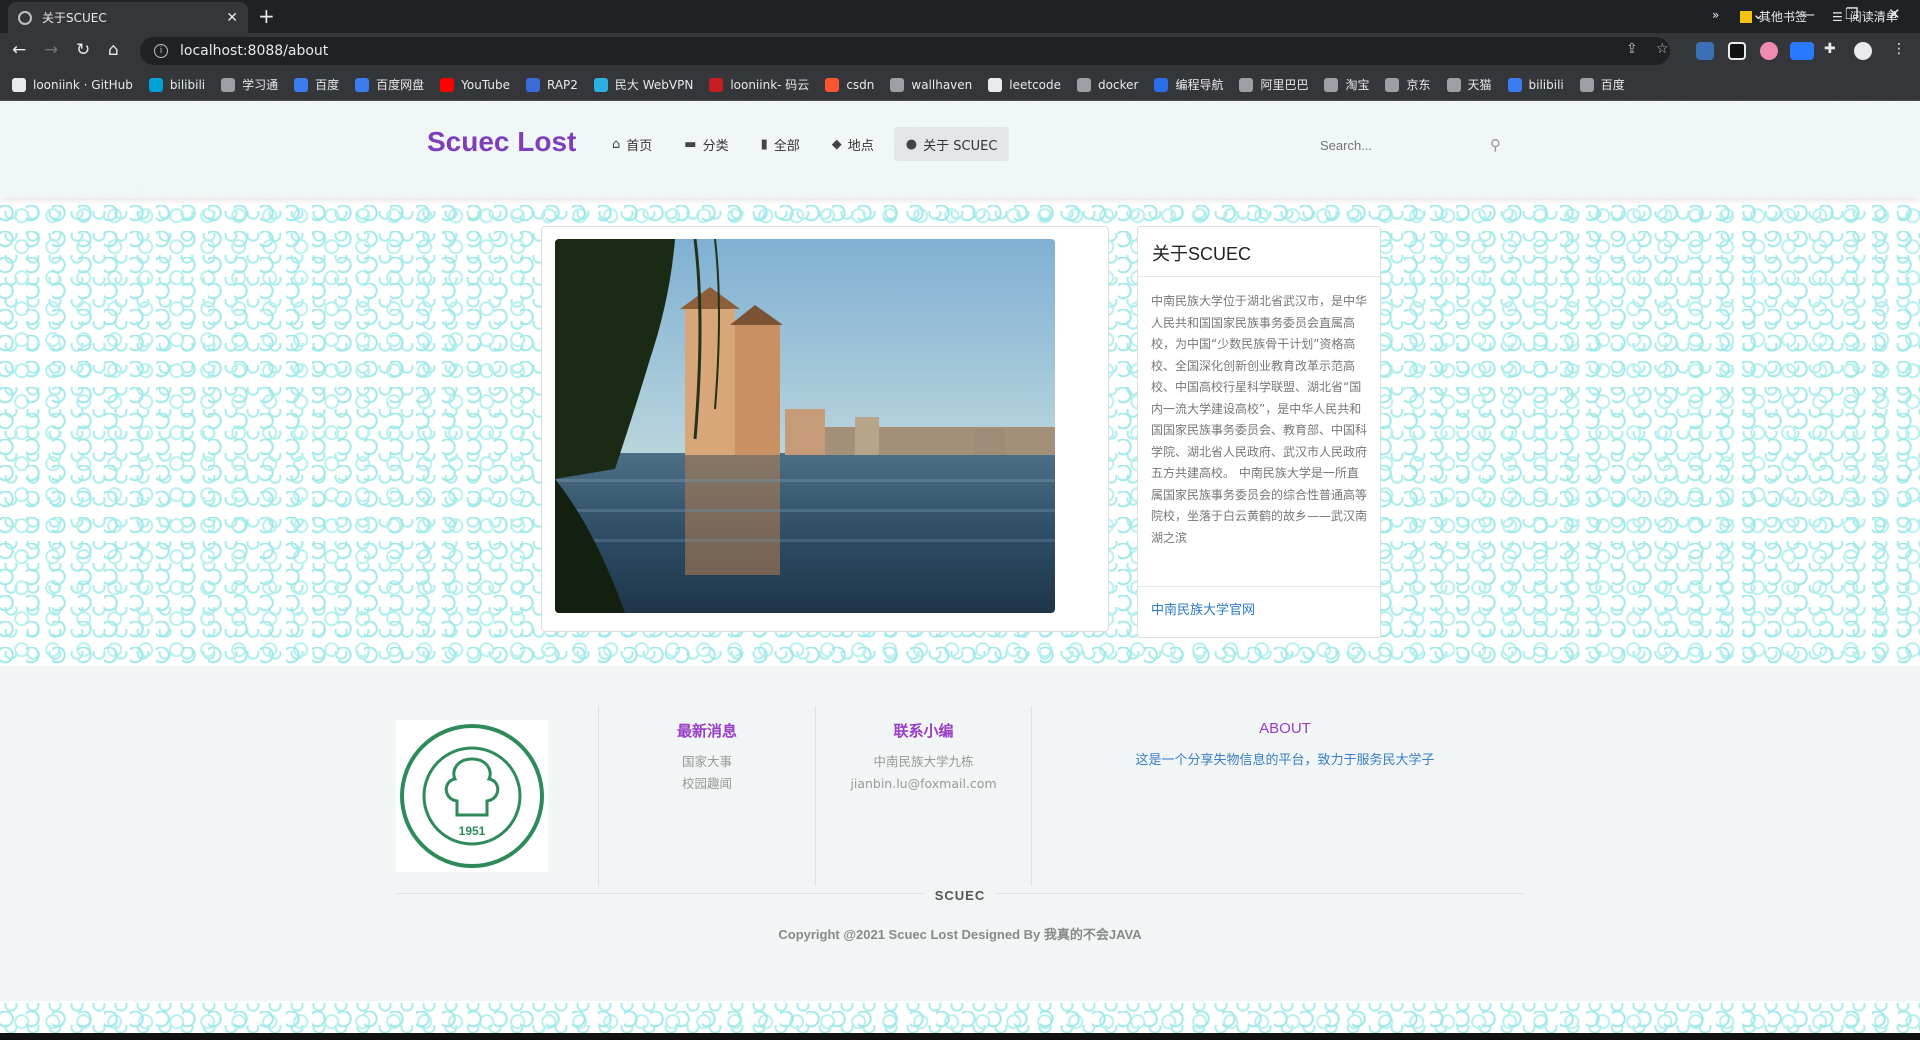 The image size is (1920, 1040). Describe the element at coordinates (1259, 608) in the screenshot. I see `official-site-link: 中南民族大学官网` at that location.